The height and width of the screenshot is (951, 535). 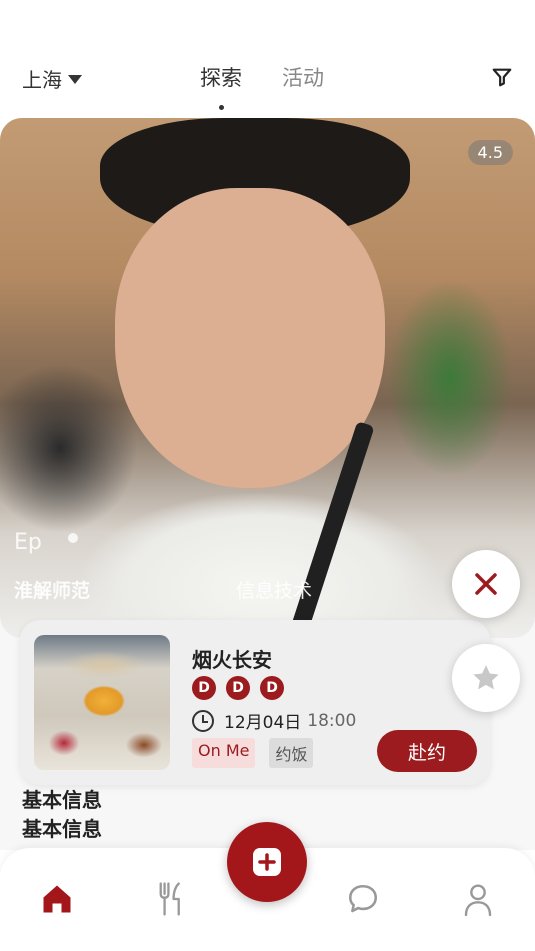 I want to click on profile-school-overlay: 淮解师范, so click(x=52, y=591).